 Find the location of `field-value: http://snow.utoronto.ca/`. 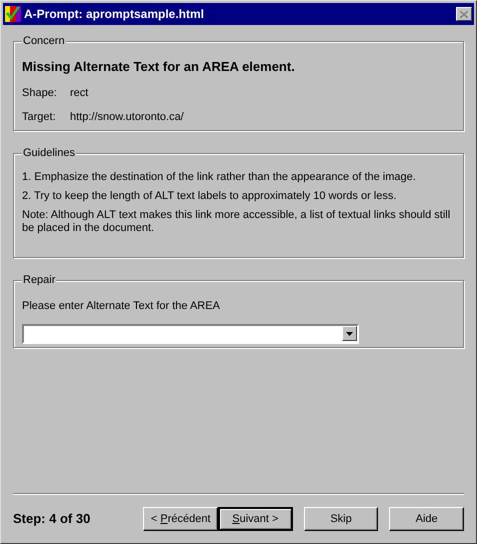

field-value: http://snow.utoronto.ca/ is located at coordinates (127, 117).